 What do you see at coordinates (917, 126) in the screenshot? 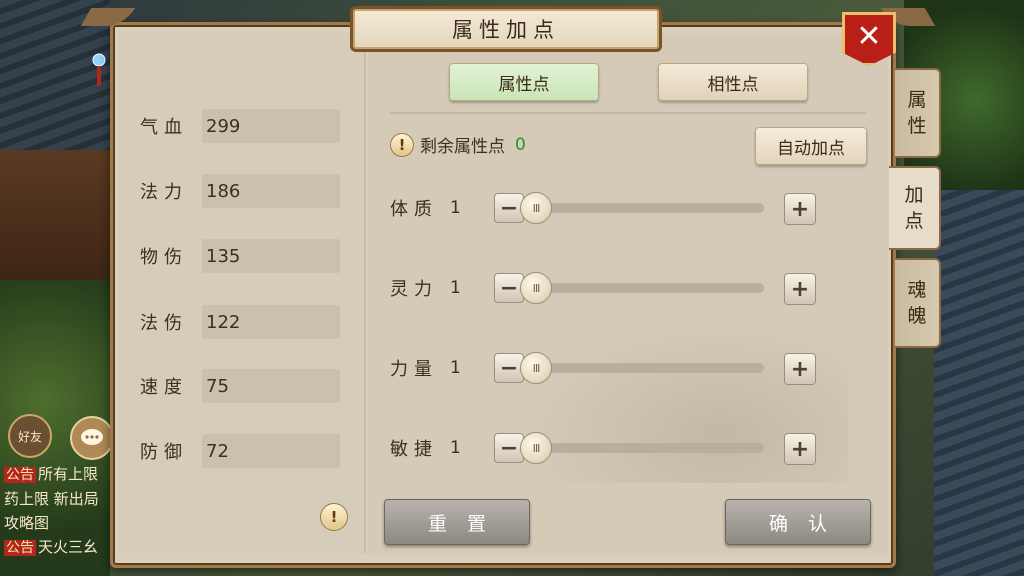
I see `side-tab-char: 性` at bounding box center [917, 126].